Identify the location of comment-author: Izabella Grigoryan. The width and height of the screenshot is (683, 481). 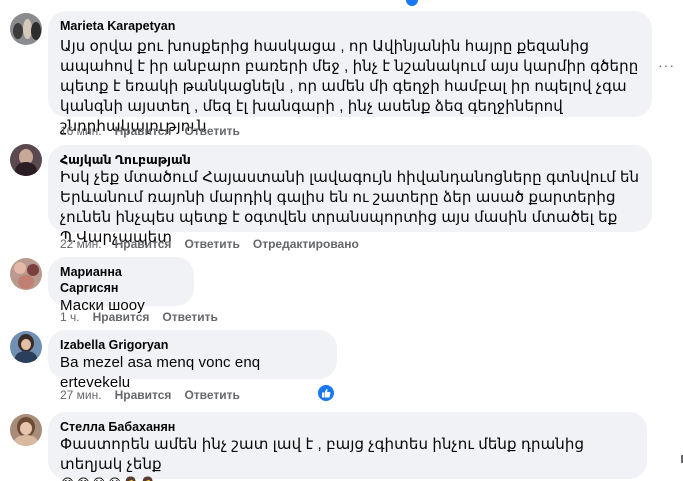
(192, 345).